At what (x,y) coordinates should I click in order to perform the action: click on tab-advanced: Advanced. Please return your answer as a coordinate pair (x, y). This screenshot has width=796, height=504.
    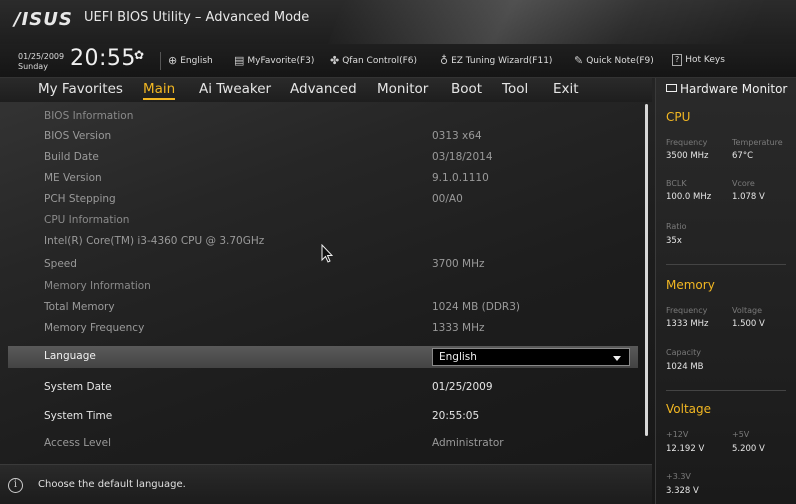
    Looking at the image, I should click on (323, 89).